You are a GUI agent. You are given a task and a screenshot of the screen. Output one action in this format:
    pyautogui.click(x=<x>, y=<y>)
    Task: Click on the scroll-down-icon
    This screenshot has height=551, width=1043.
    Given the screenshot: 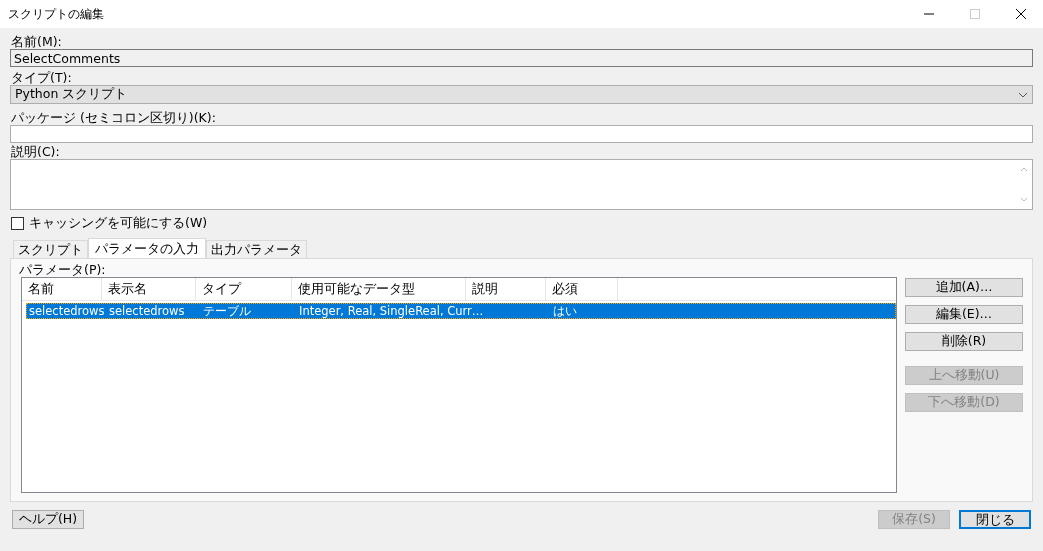 What is the action you would take?
    pyautogui.click(x=1024, y=200)
    